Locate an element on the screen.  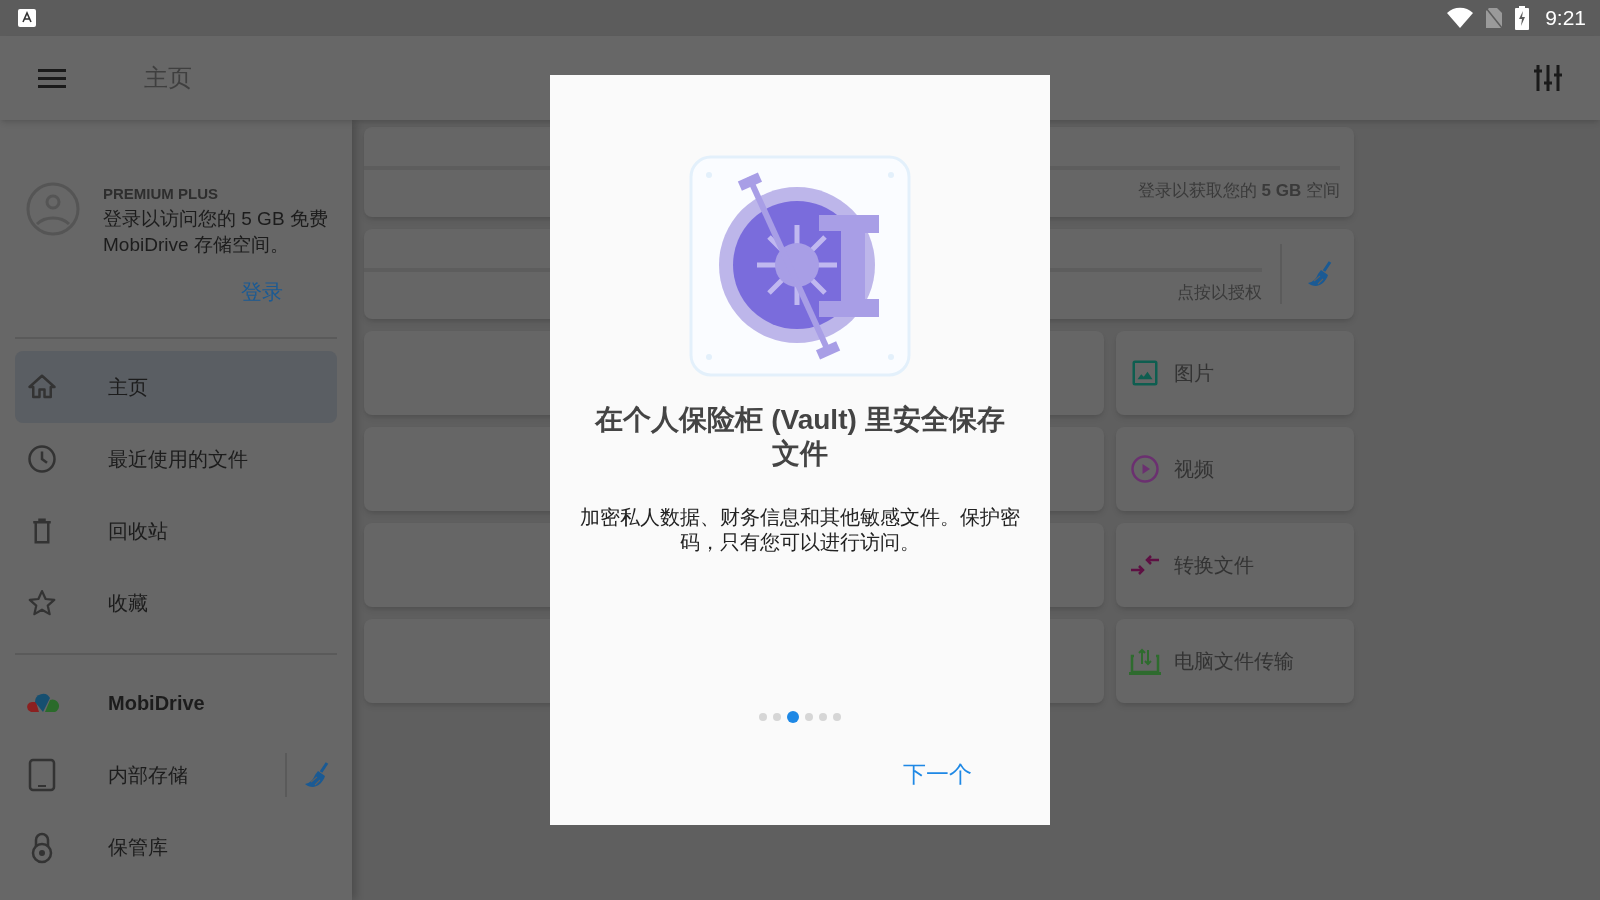
drawer-item: 内部存储 is located at coordinates (176, 775).